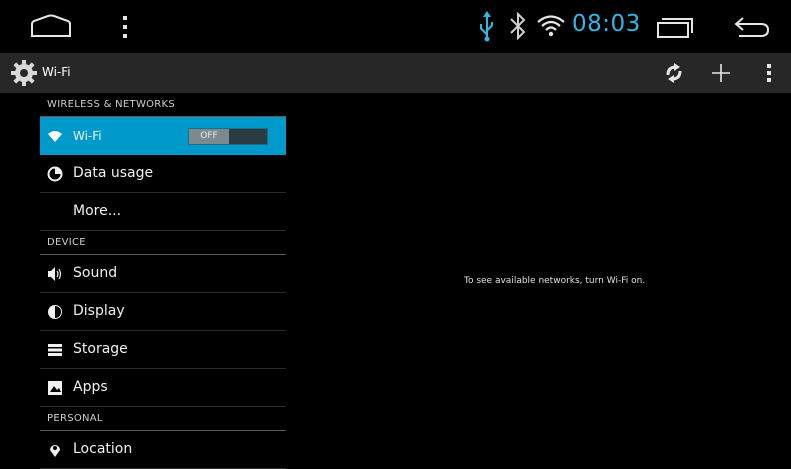 Image resolution: width=791 pixels, height=469 pixels. What do you see at coordinates (606, 24) in the screenshot?
I see `status-time: 08:03` at bounding box center [606, 24].